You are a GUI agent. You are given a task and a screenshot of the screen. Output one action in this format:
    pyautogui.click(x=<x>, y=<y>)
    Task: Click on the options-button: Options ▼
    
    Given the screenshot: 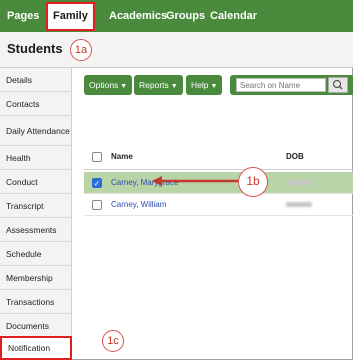 What is the action you would take?
    pyautogui.click(x=108, y=85)
    